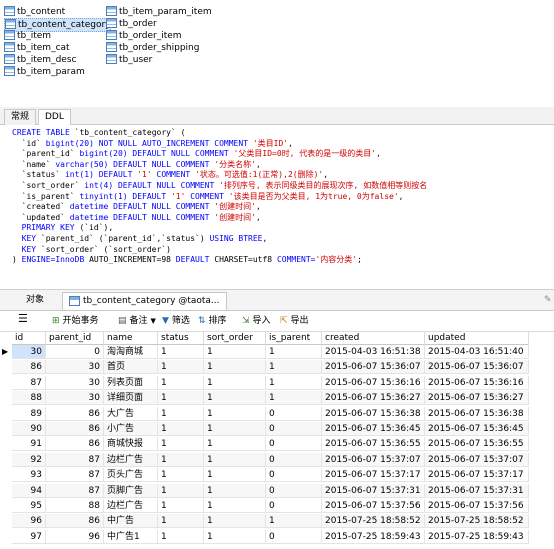 This screenshot has height=549, width=554. I want to click on table-cell: 2015-06-07 15:37:56, so click(373, 506).